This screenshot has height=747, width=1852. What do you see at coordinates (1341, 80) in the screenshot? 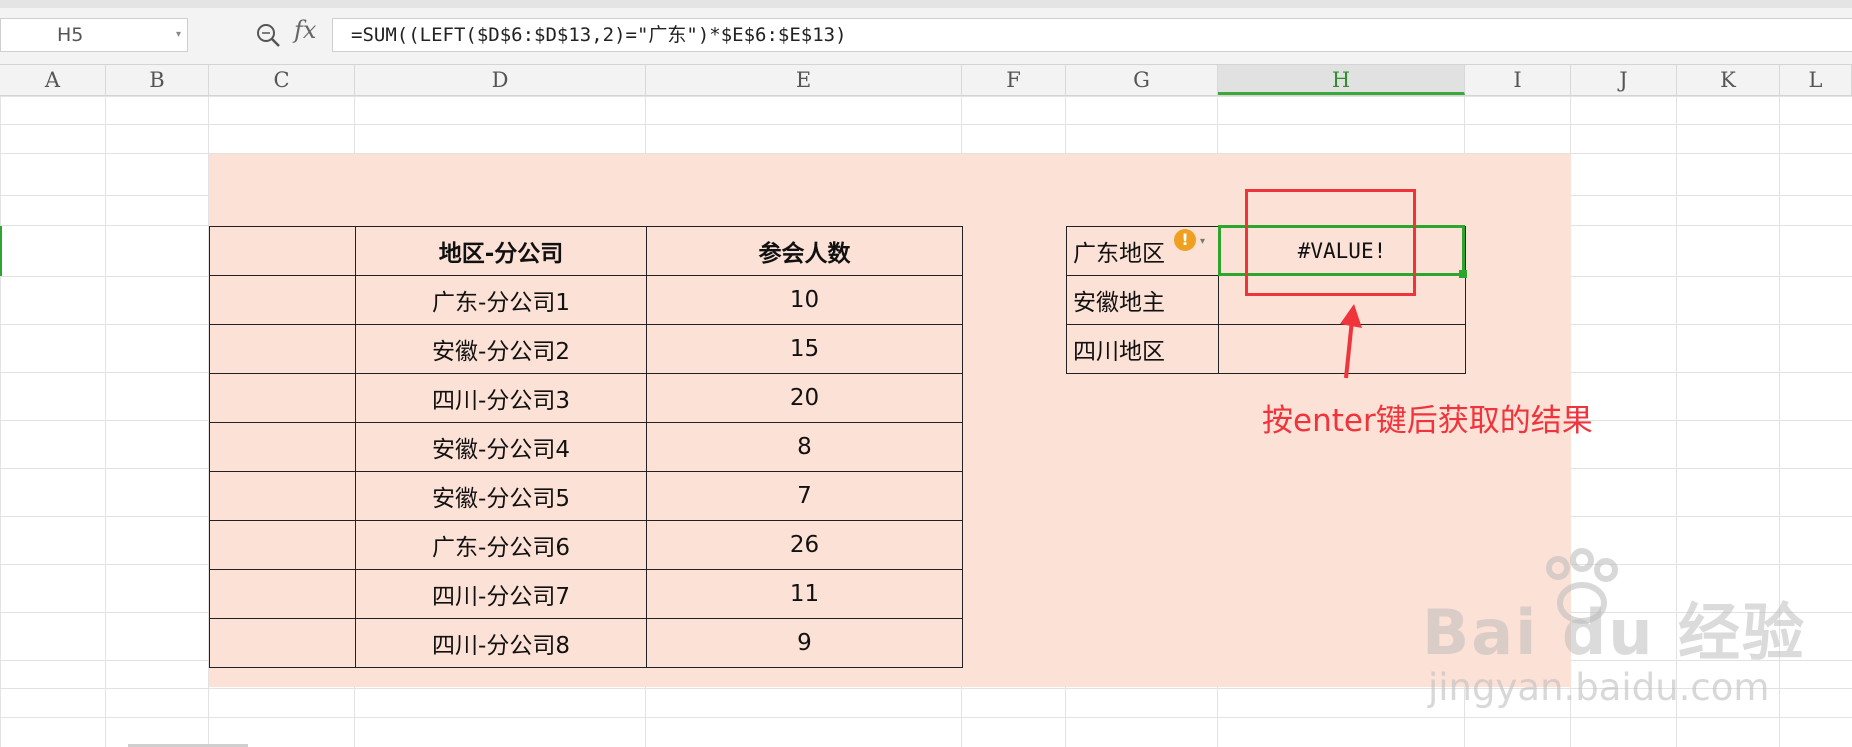
I see `column-h: H` at bounding box center [1341, 80].